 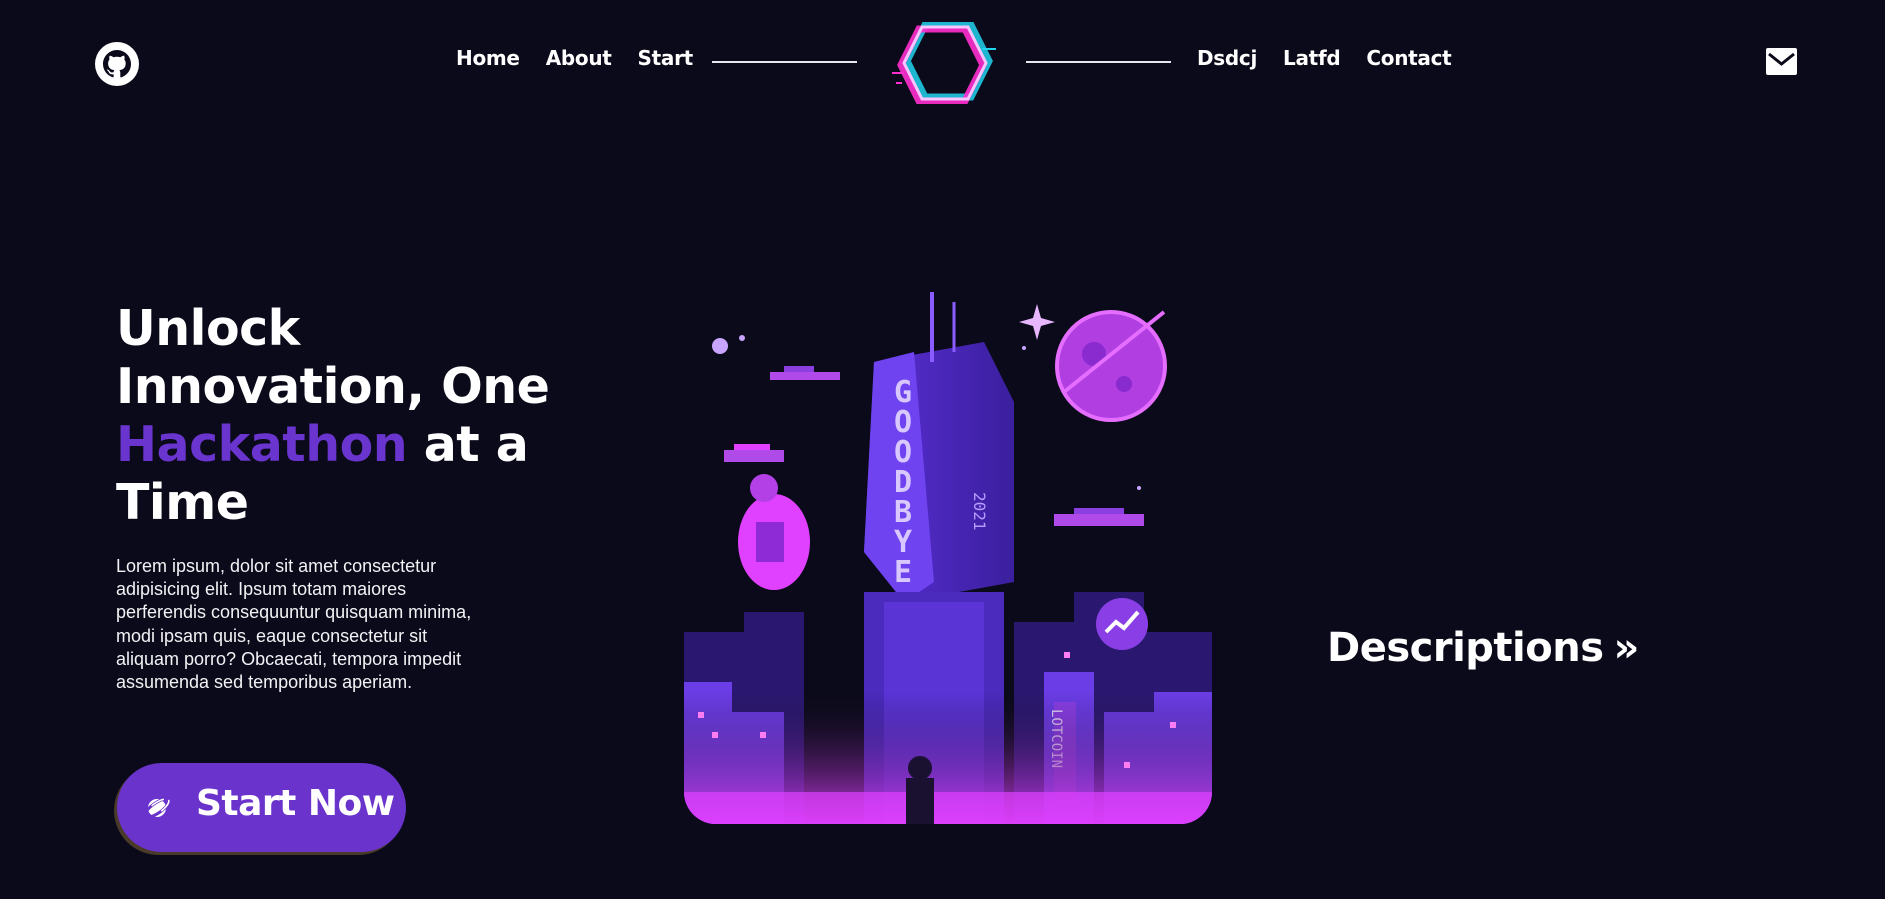 I want to click on nav-link-start: Start, so click(x=666, y=58).